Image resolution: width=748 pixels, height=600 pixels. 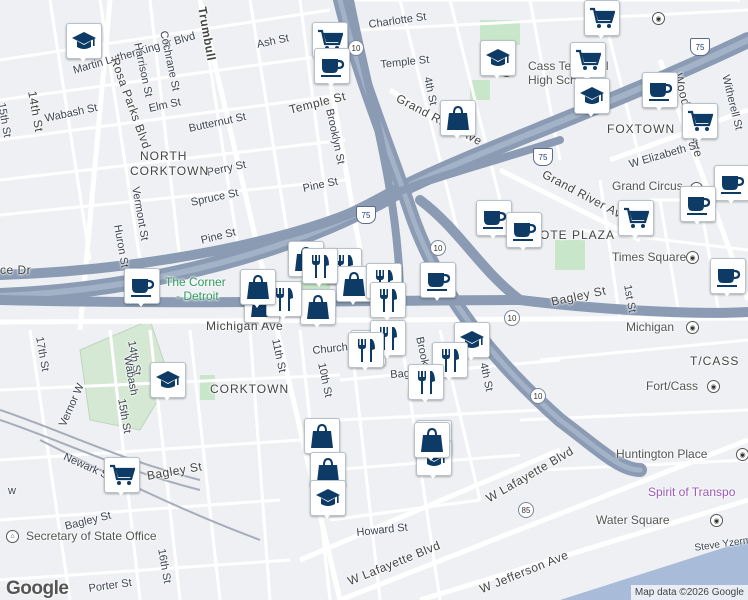 What do you see at coordinates (12, 536) in the screenshot?
I see `government-marker-icon: ⌂` at bounding box center [12, 536].